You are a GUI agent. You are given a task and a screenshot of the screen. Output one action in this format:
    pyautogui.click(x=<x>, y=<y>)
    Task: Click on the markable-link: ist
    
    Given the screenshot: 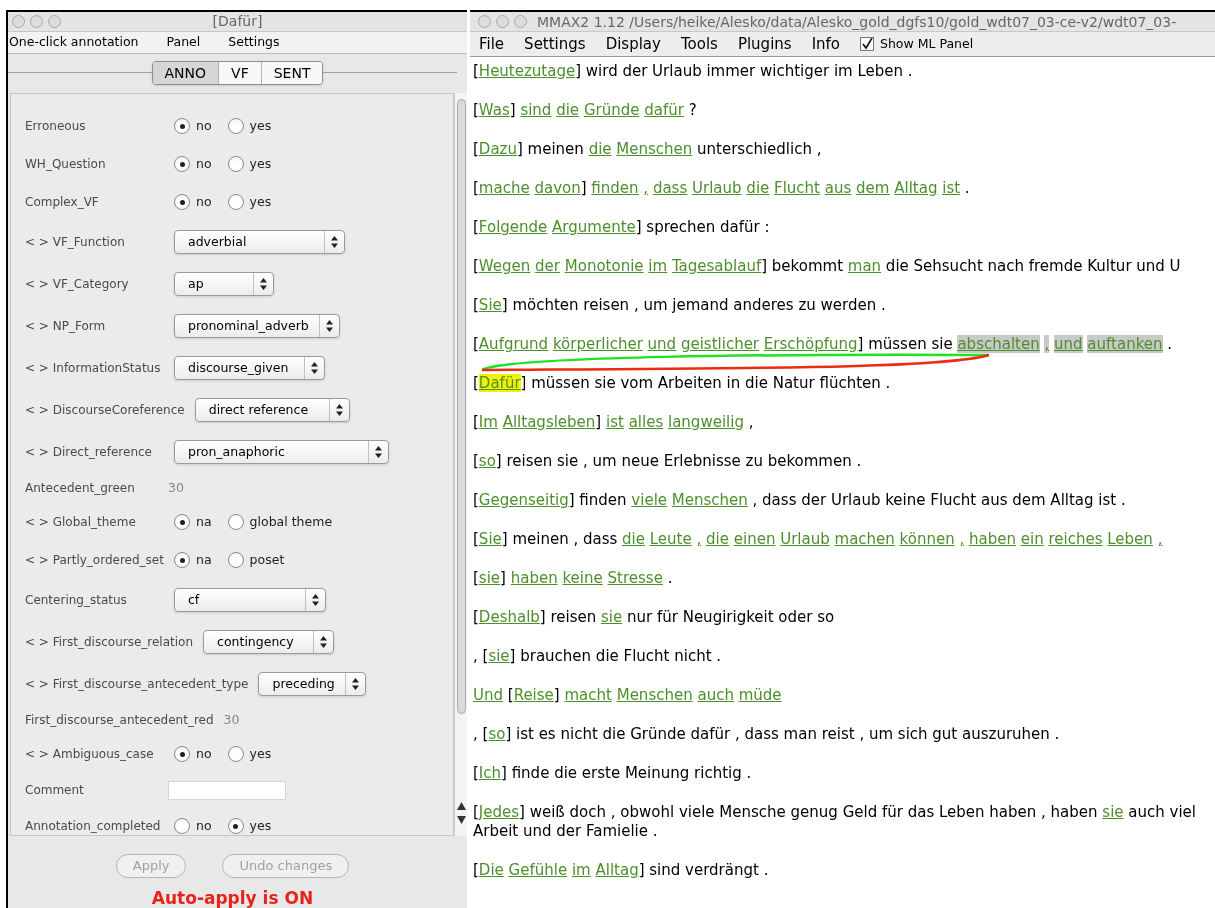 What is the action you would take?
    pyautogui.click(x=615, y=422)
    